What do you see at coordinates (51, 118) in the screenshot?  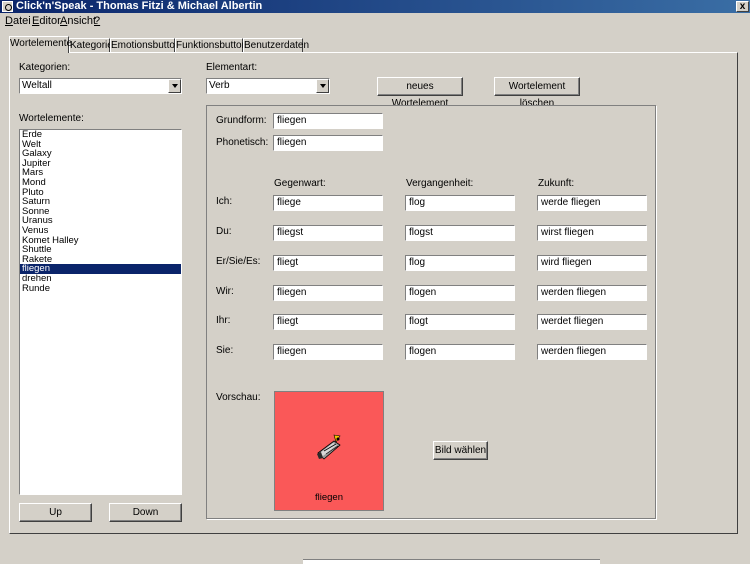 I see `elements-label: Wortelemente:` at bounding box center [51, 118].